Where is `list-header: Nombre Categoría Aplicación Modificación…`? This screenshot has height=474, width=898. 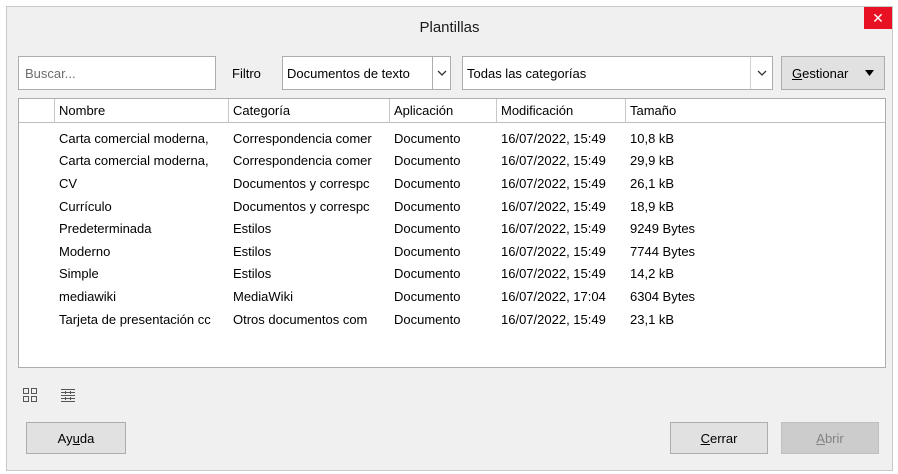
list-header: Nombre Categoría Aplicación Modificación… is located at coordinates (452, 111).